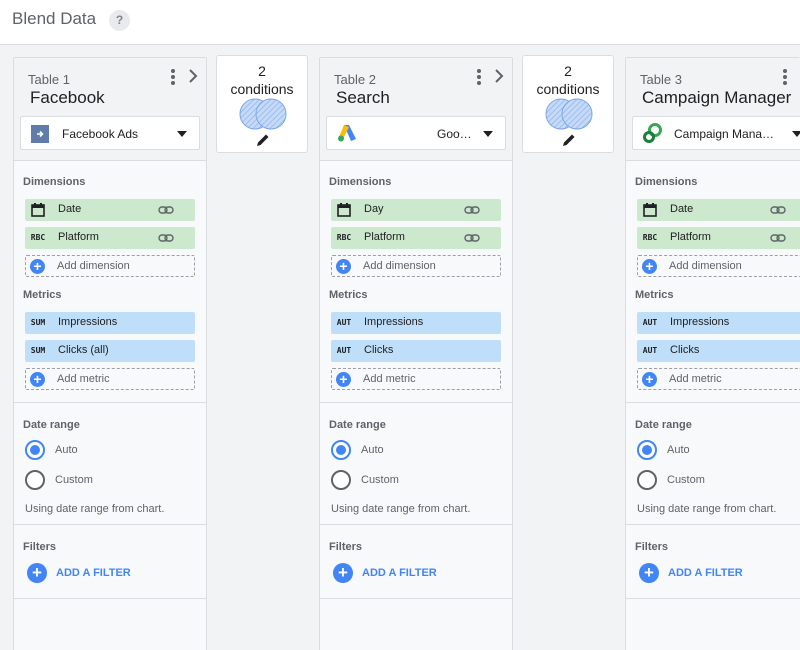  Describe the element at coordinates (110, 323) in the screenshot. I see `metric-chip: SUM Impressions` at that location.